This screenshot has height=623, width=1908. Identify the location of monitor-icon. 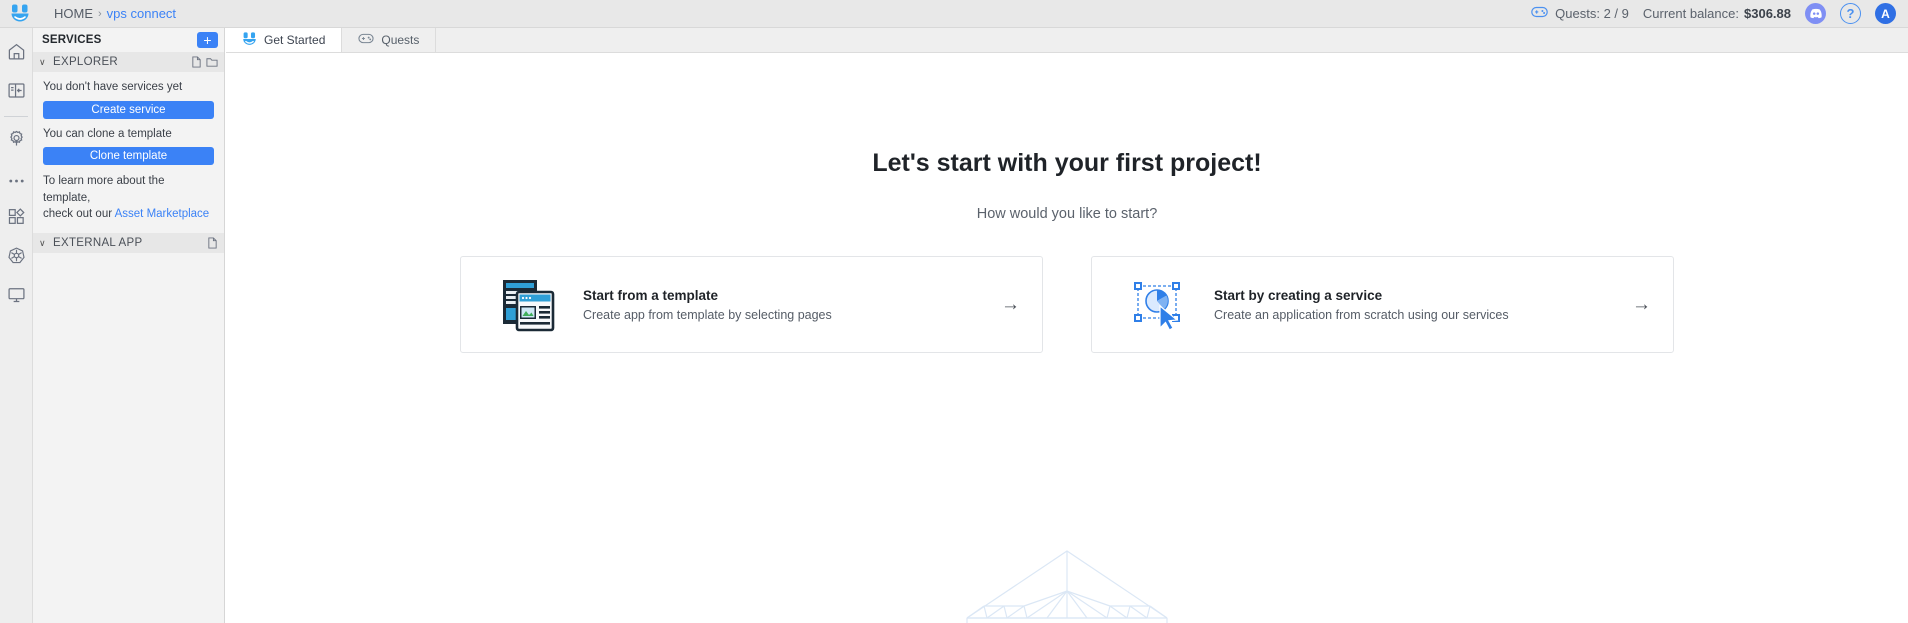
(16, 297).